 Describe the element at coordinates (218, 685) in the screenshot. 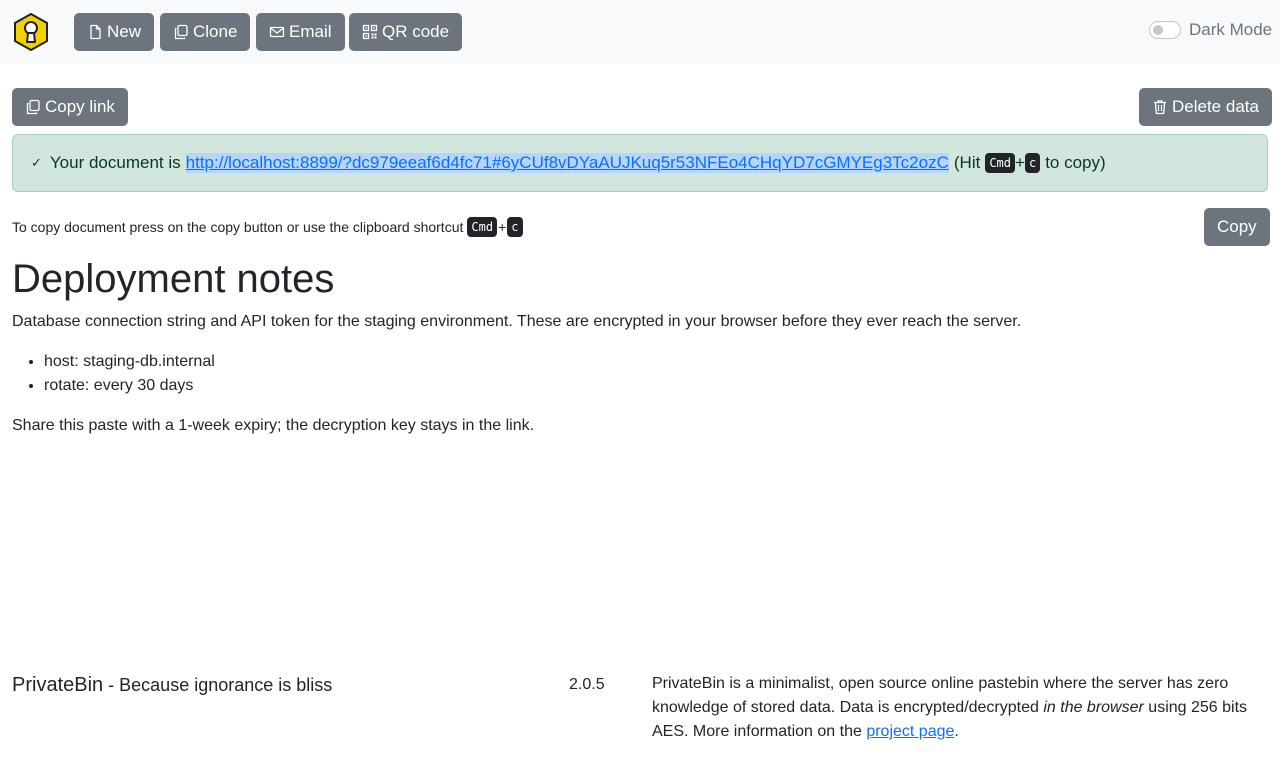

I see `brand-tagline: - Because ignorance is bliss` at that location.